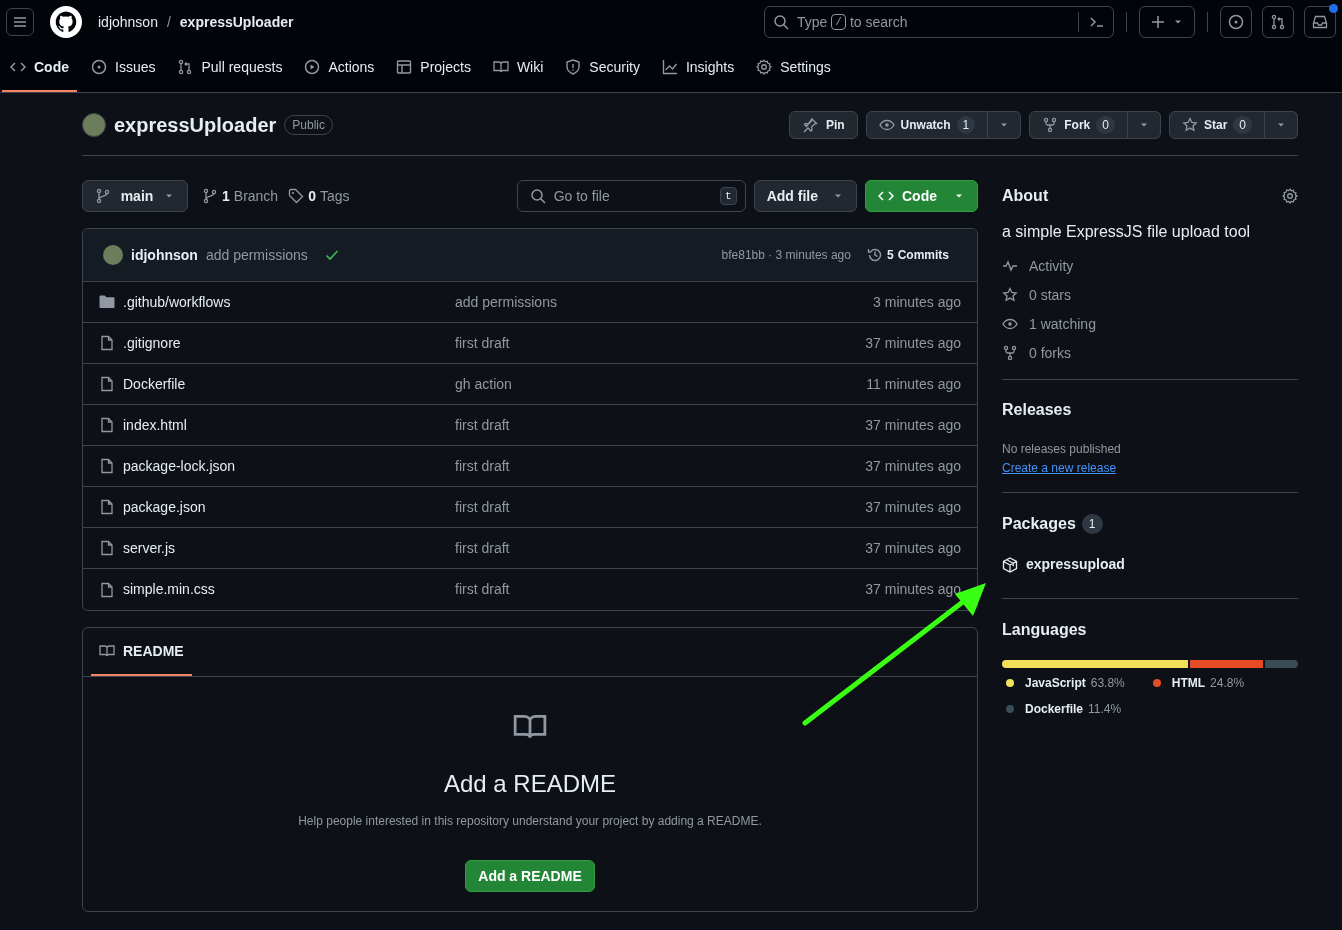 Image resolution: width=1342 pixels, height=930 pixels. What do you see at coordinates (210, 196) in the screenshot?
I see `branch-icon` at bounding box center [210, 196].